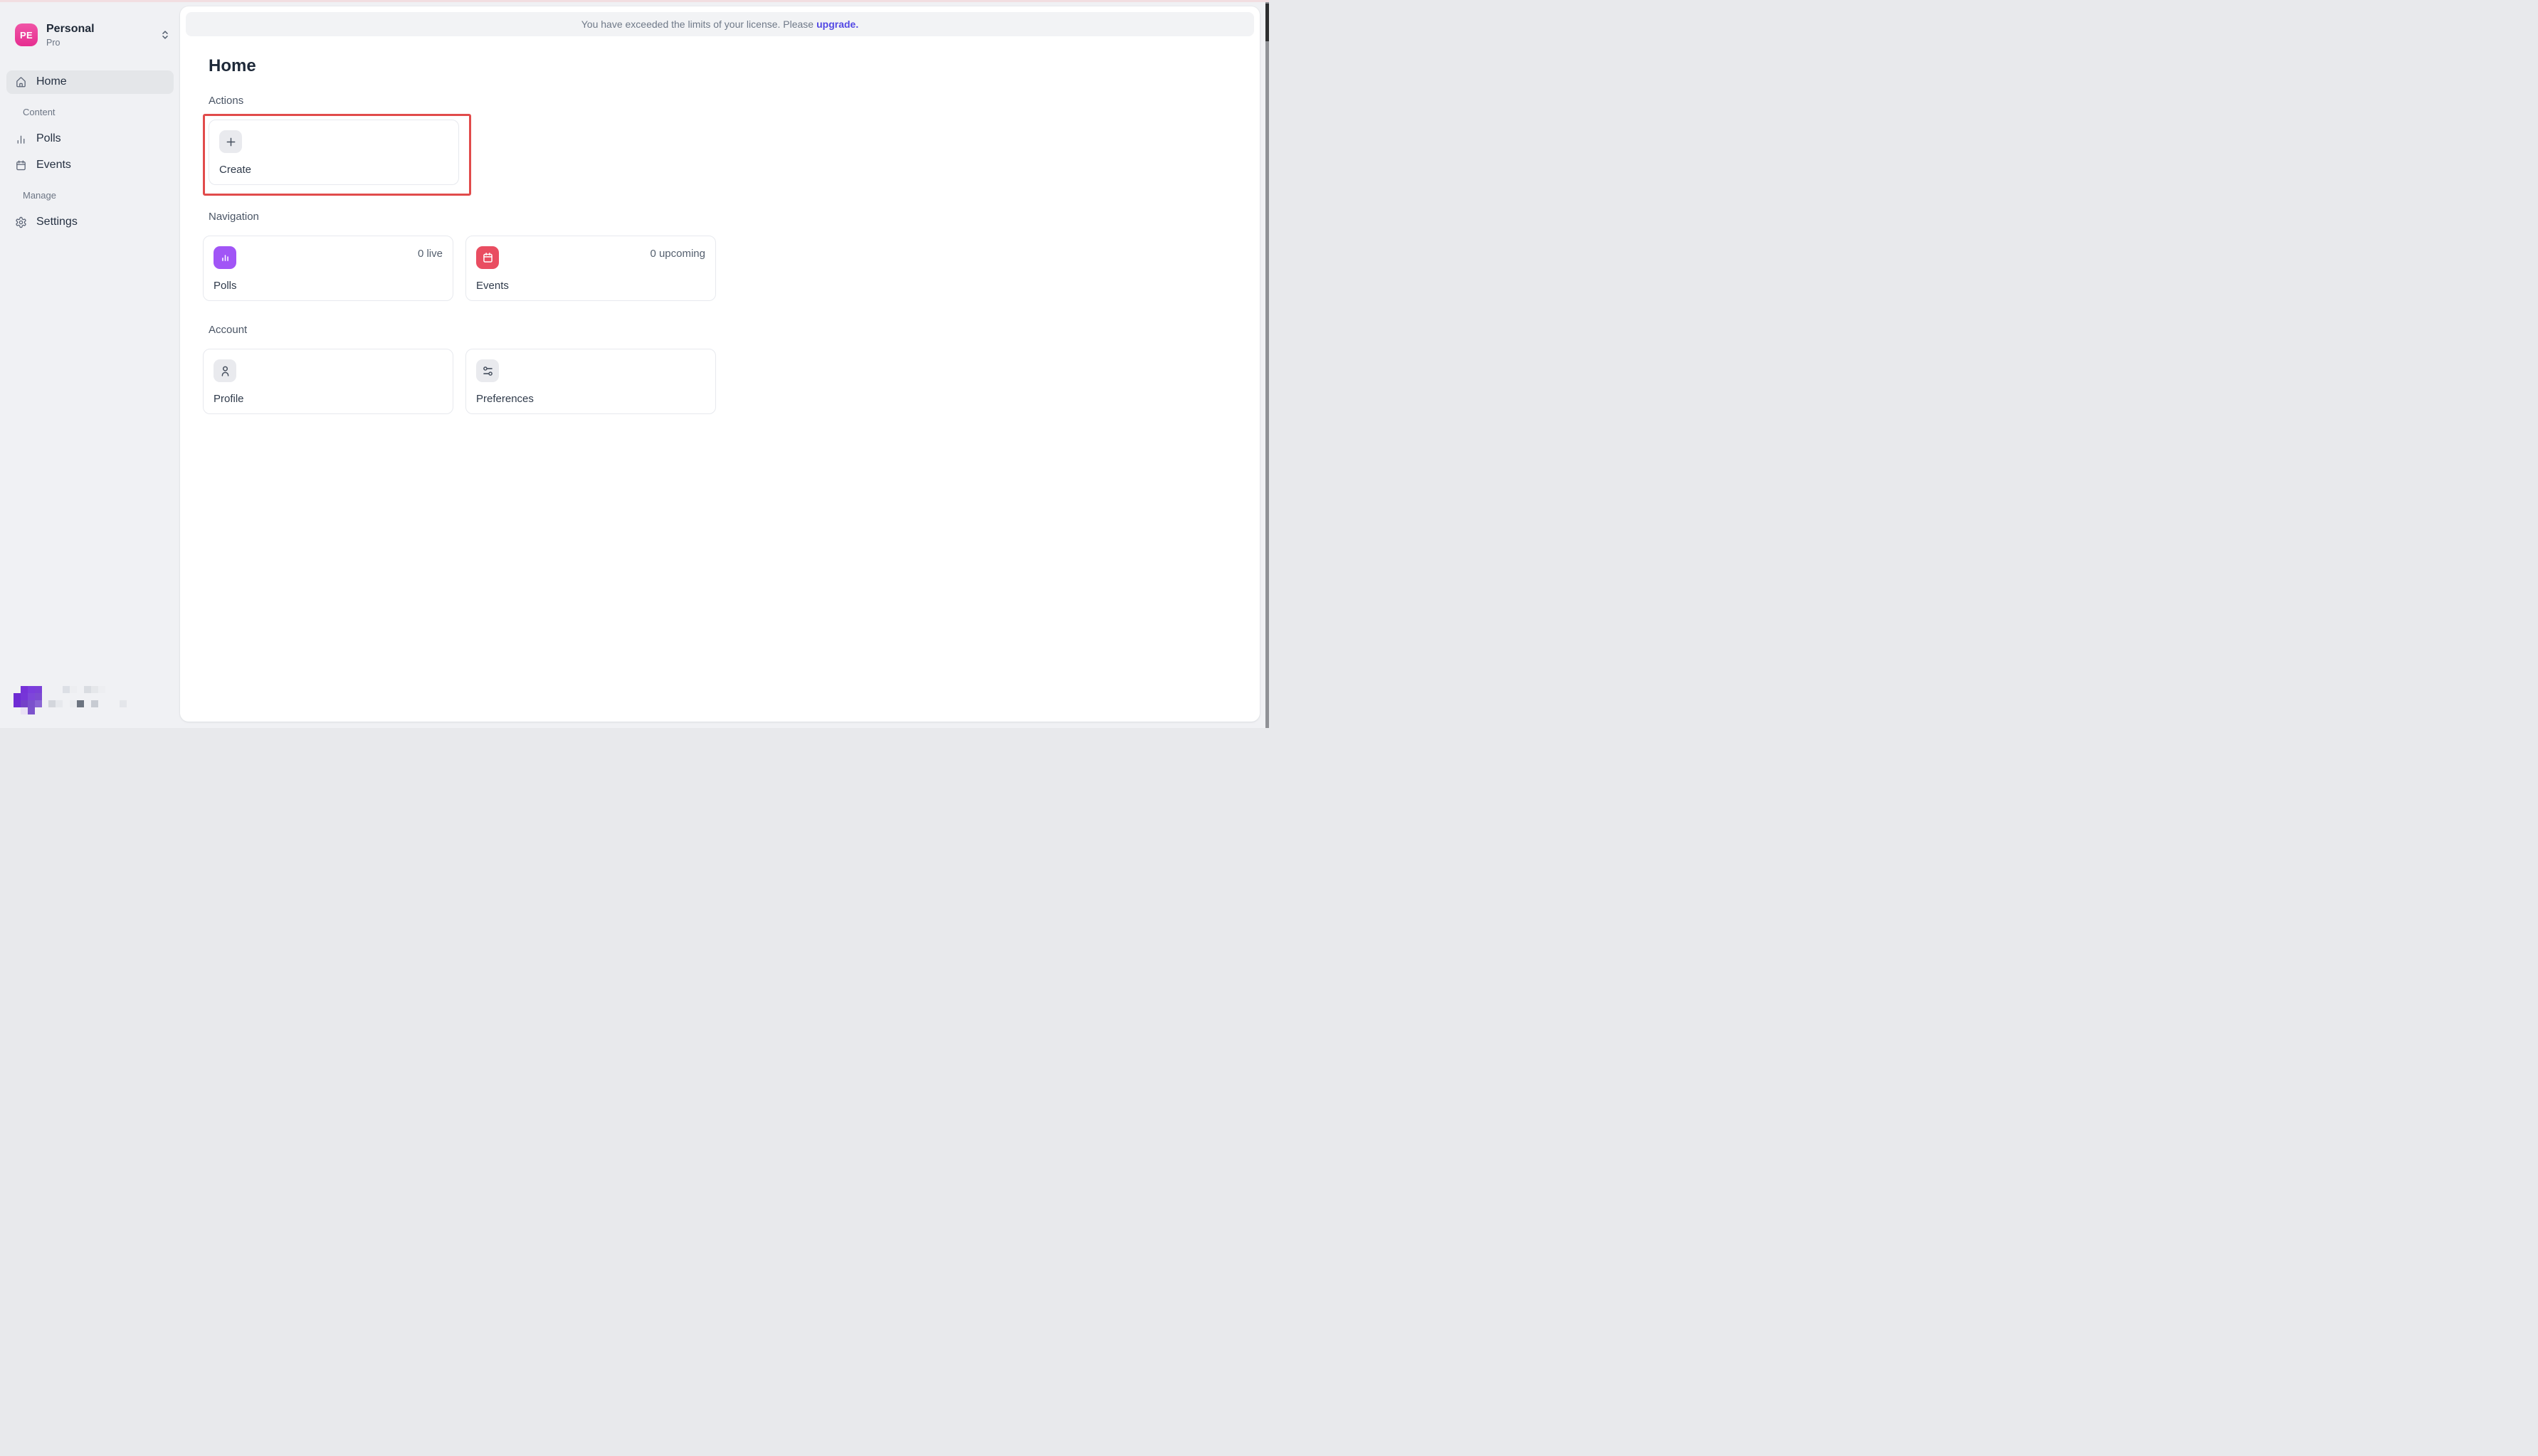  Describe the element at coordinates (226, 101) in the screenshot. I see `section-label-actions: Actions` at that location.